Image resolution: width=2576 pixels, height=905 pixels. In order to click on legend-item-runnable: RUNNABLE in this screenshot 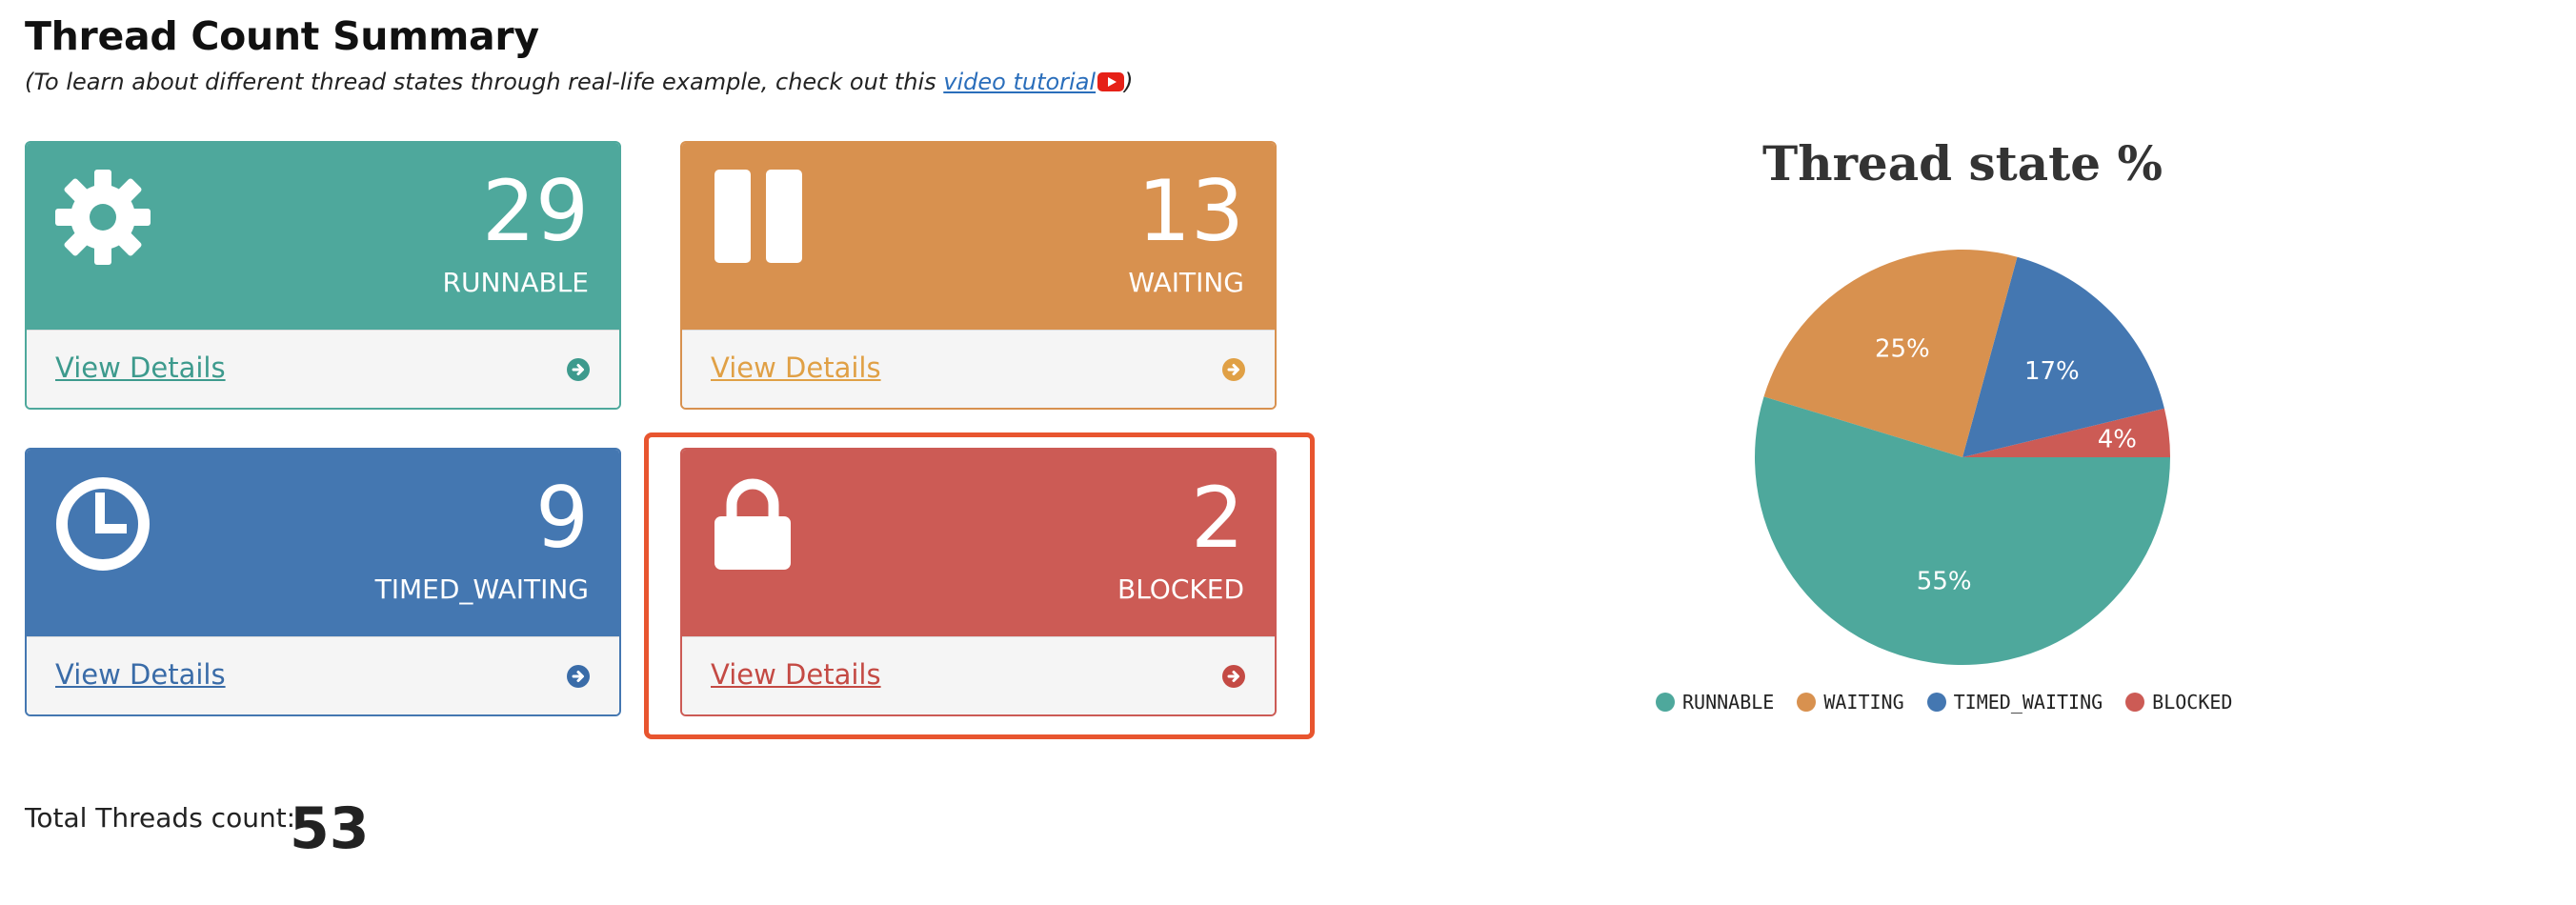, I will do `click(1715, 702)`.